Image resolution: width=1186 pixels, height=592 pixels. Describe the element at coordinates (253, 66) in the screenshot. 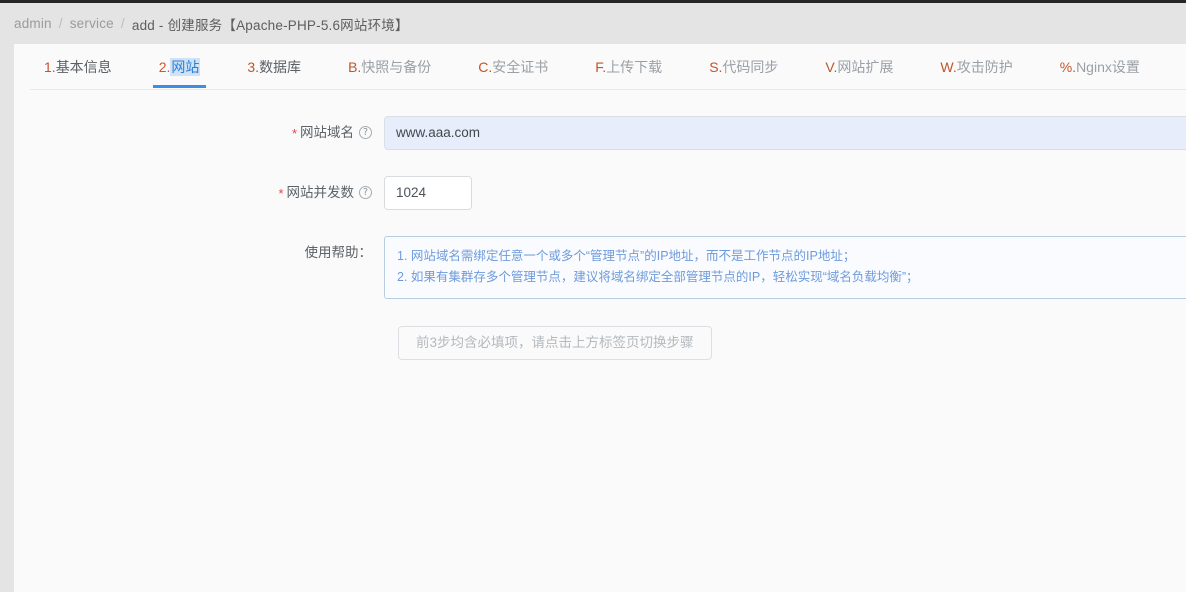

I see `tab-number: 3.` at that location.